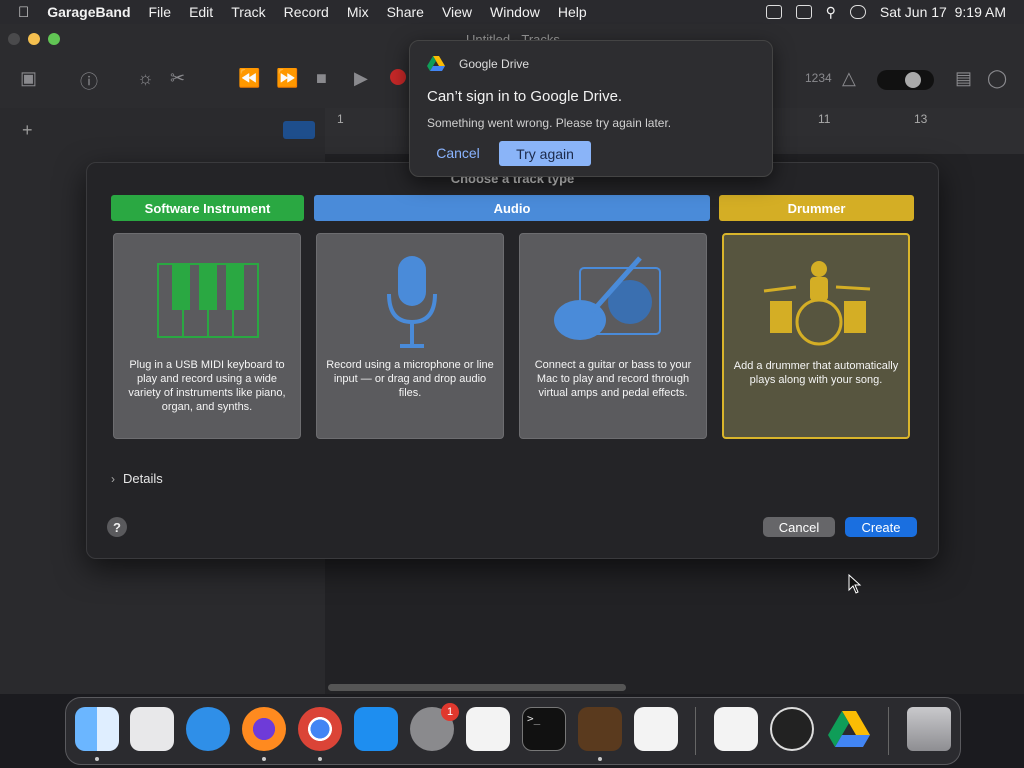  I want to click on category-software-instrument: Software Instrument, so click(207, 208).